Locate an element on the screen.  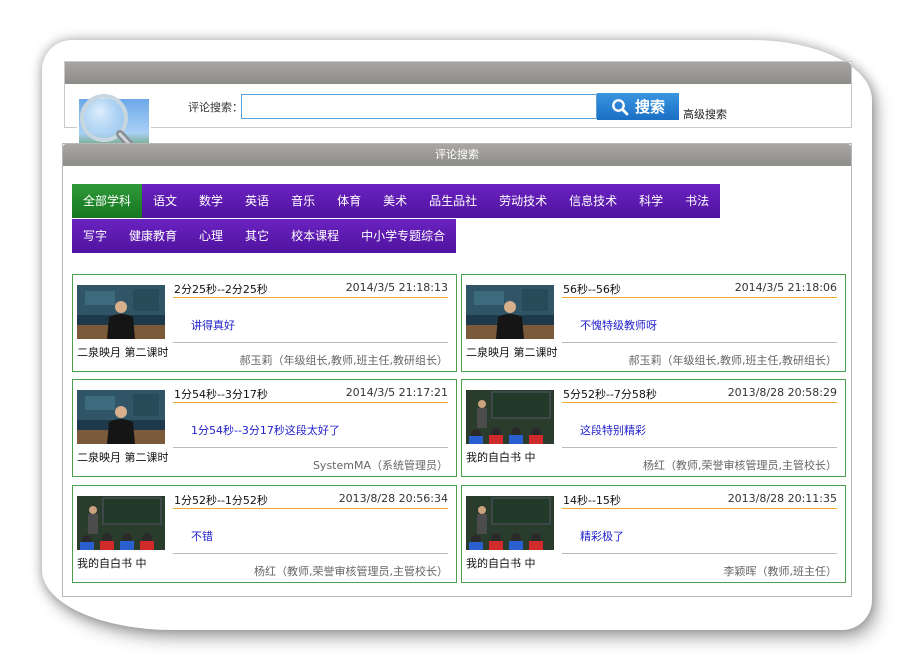
comment-text: 精彩极了 is located at coordinates (602, 536).